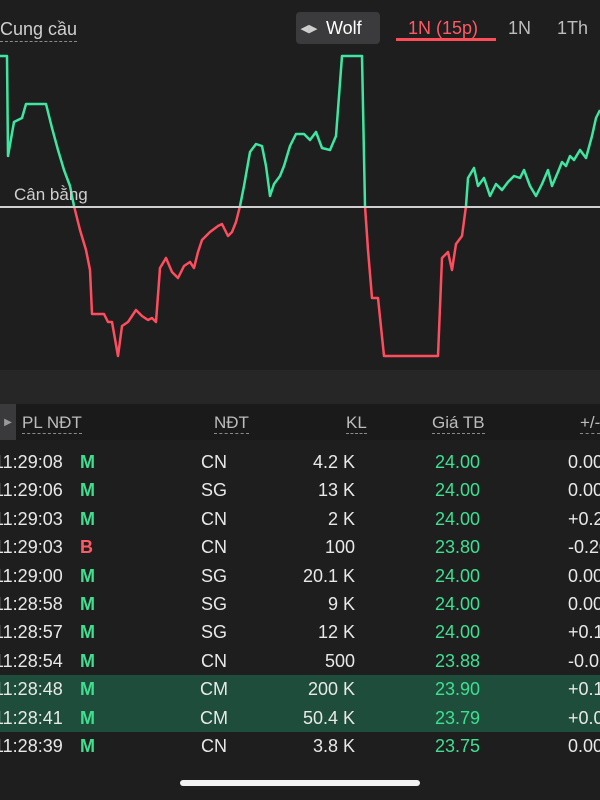  I want to click on trade-time: 11:29:06, so click(31, 490).